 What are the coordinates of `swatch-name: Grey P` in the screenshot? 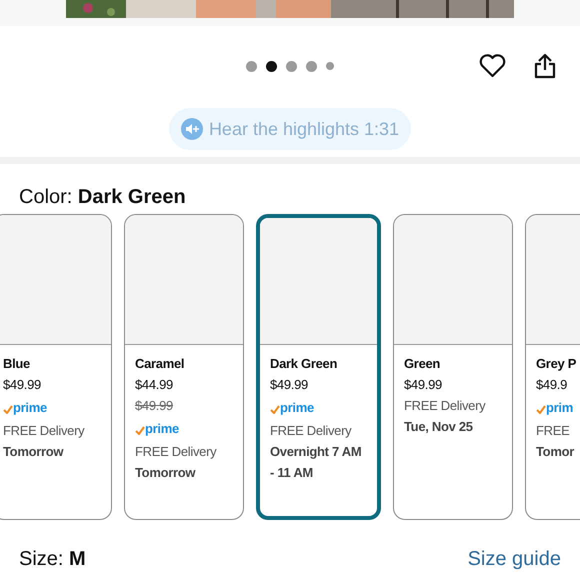 It's located at (557, 364).